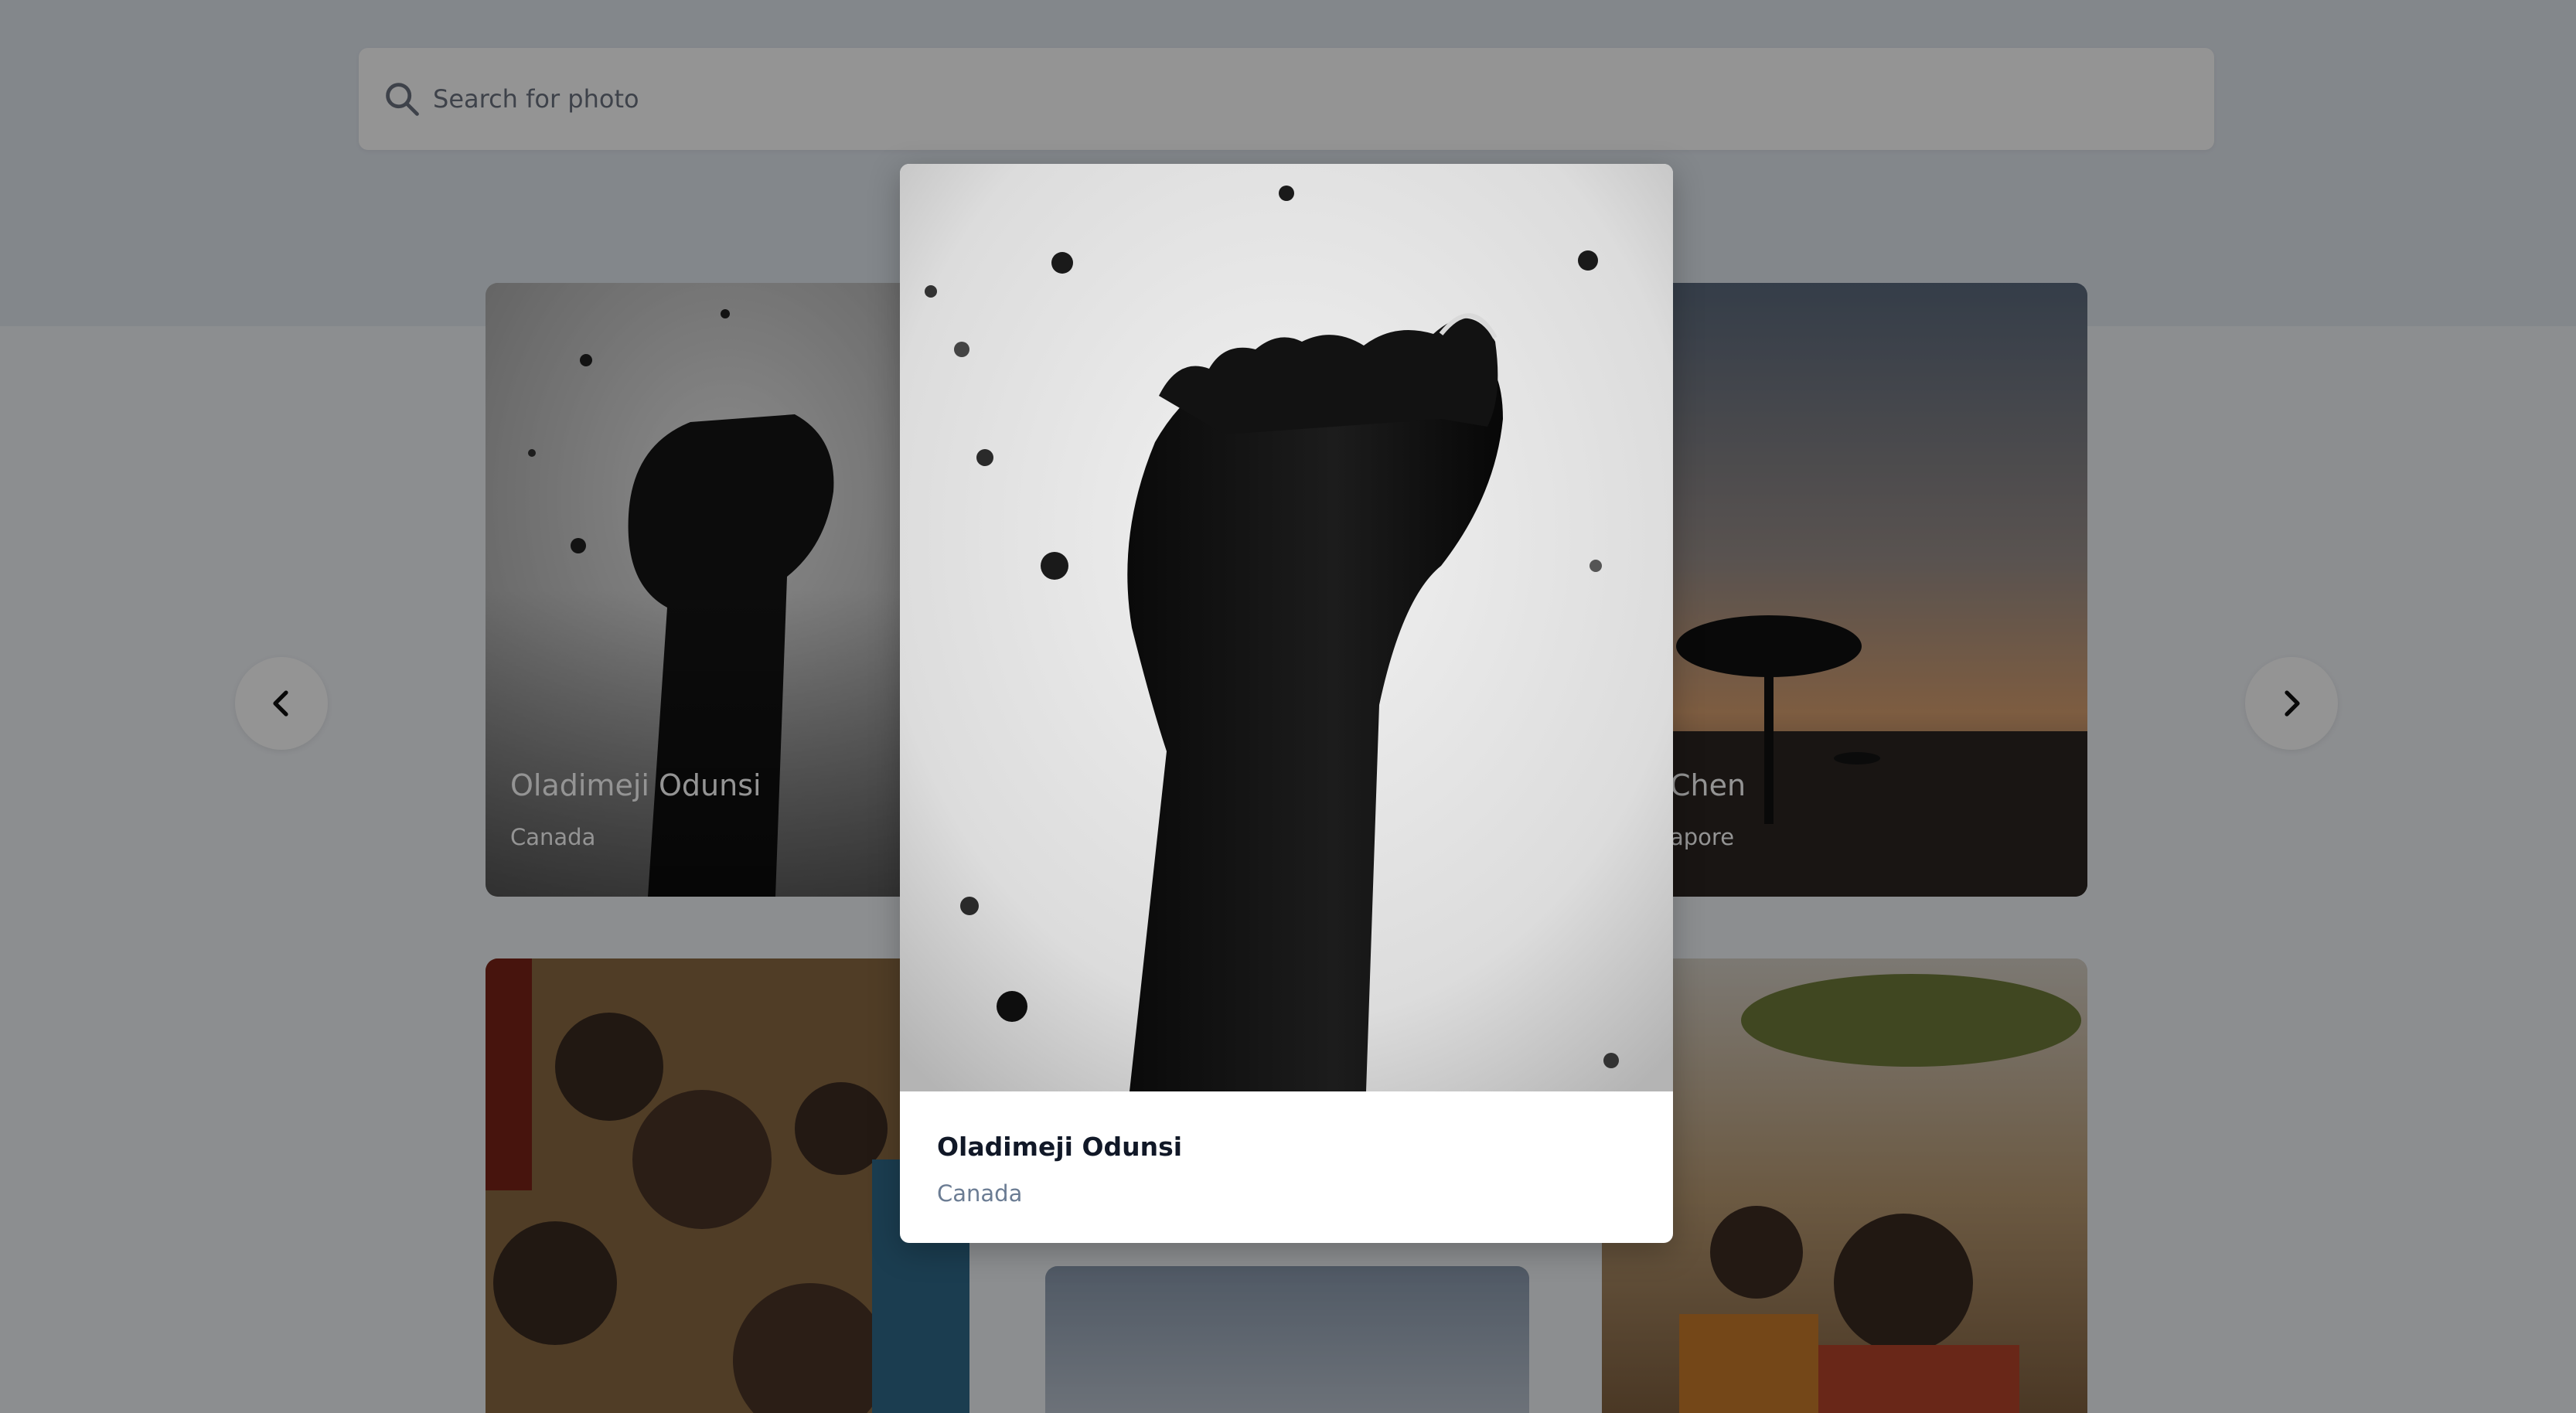 The width and height of the screenshot is (2576, 1413). What do you see at coordinates (1060, 1147) in the screenshot?
I see `modal-photographer-name: Oladimeji Odunsi` at bounding box center [1060, 1147].